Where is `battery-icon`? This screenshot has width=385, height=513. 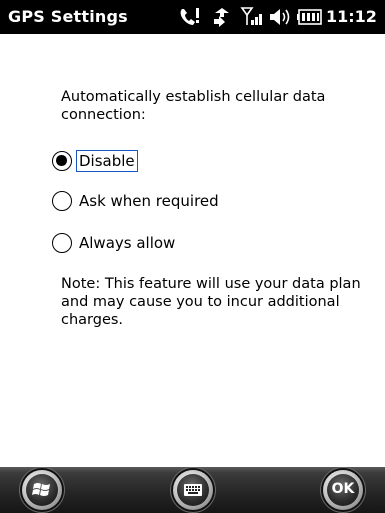
battery-icon is located at coordinates (310, 17).